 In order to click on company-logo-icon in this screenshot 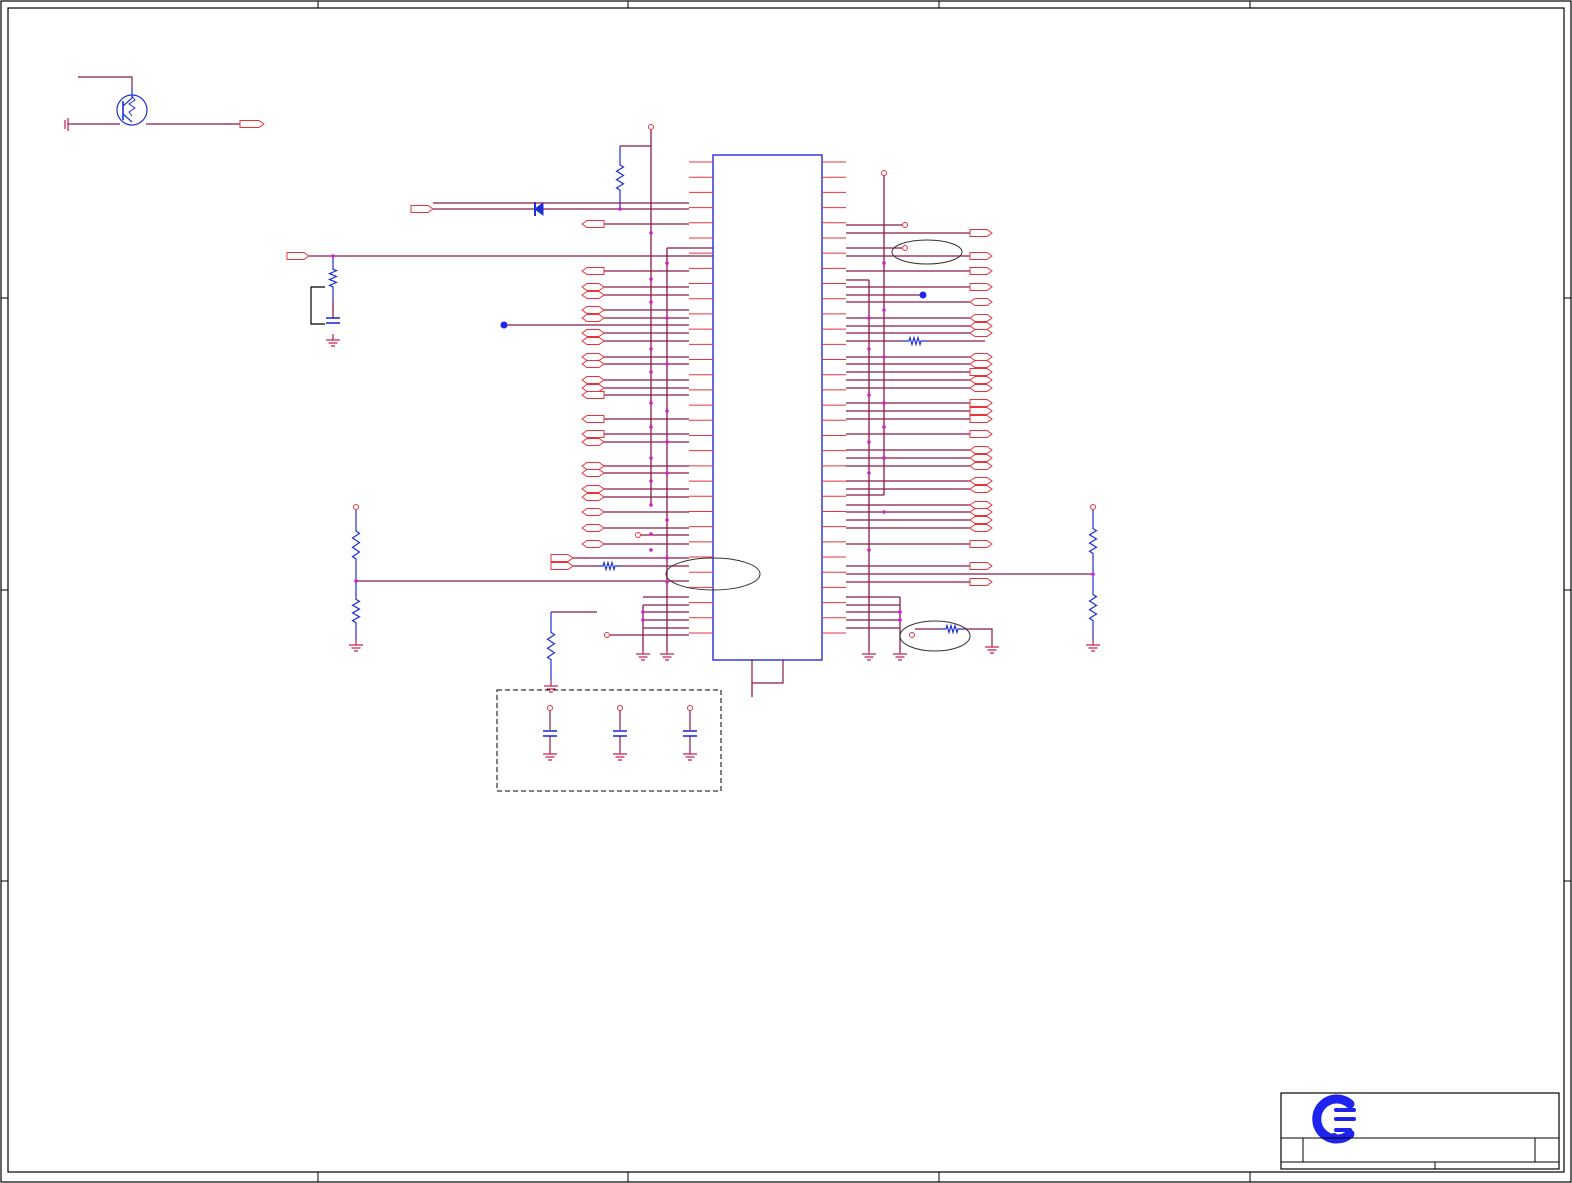, I will do `click(1334, 1119)`.